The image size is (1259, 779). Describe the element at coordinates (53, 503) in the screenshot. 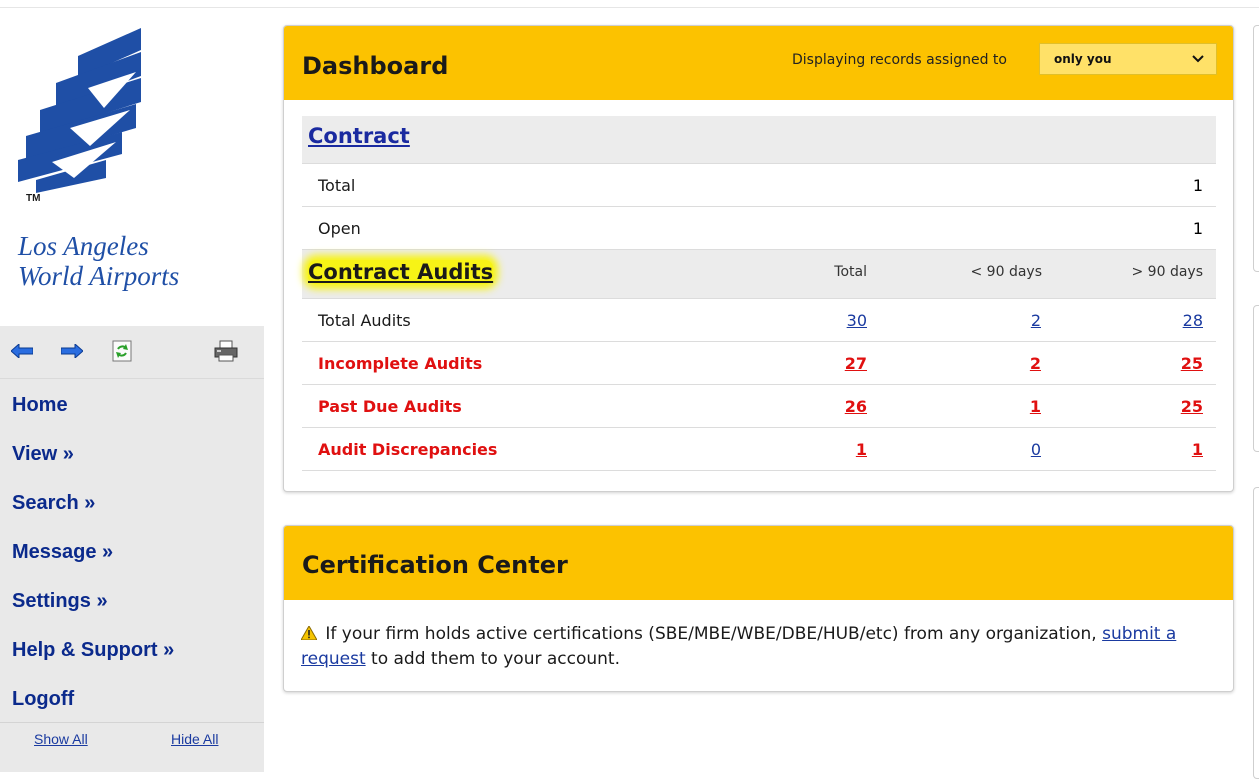

I see `nav-search: Search »` at that location.